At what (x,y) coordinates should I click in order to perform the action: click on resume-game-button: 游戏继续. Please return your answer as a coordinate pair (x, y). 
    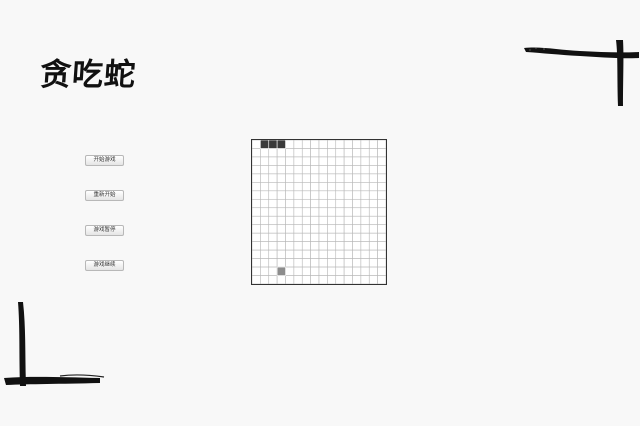
    Looking at the image, I should click on (104, 265).